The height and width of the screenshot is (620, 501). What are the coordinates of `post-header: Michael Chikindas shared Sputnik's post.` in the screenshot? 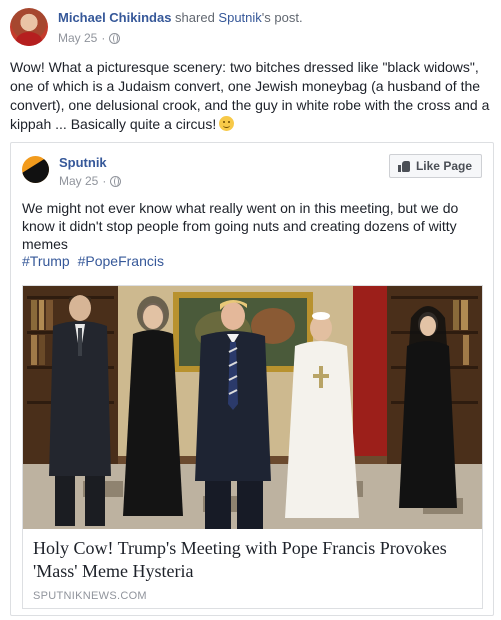 It's located at (180, 17).